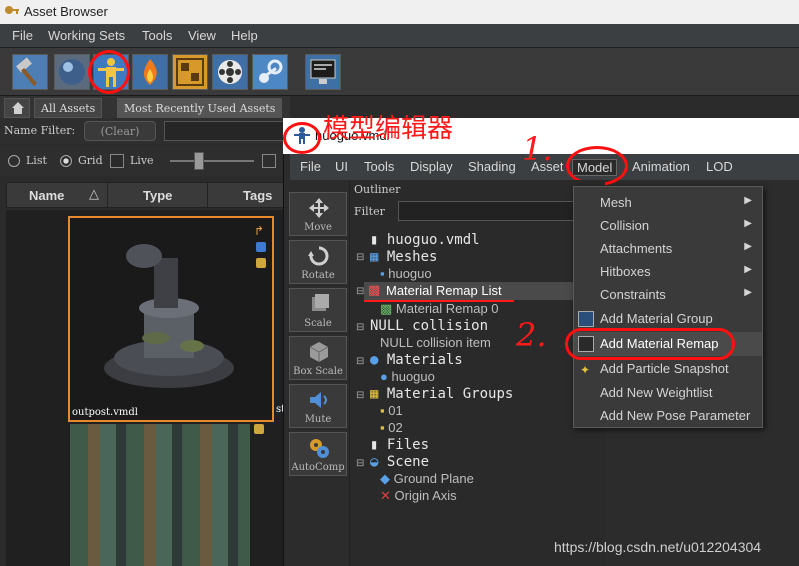 The image size is (799, 566). What do you see at coordinates (441, 394) in the screenshot?
I see `tree-item-material-groups: ▦ Material Groups` at bounding box center [441, 394].